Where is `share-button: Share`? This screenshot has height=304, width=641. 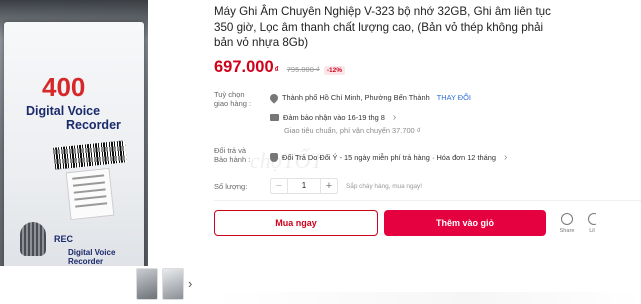 share-button: Share is located at coordinates (567, 223).